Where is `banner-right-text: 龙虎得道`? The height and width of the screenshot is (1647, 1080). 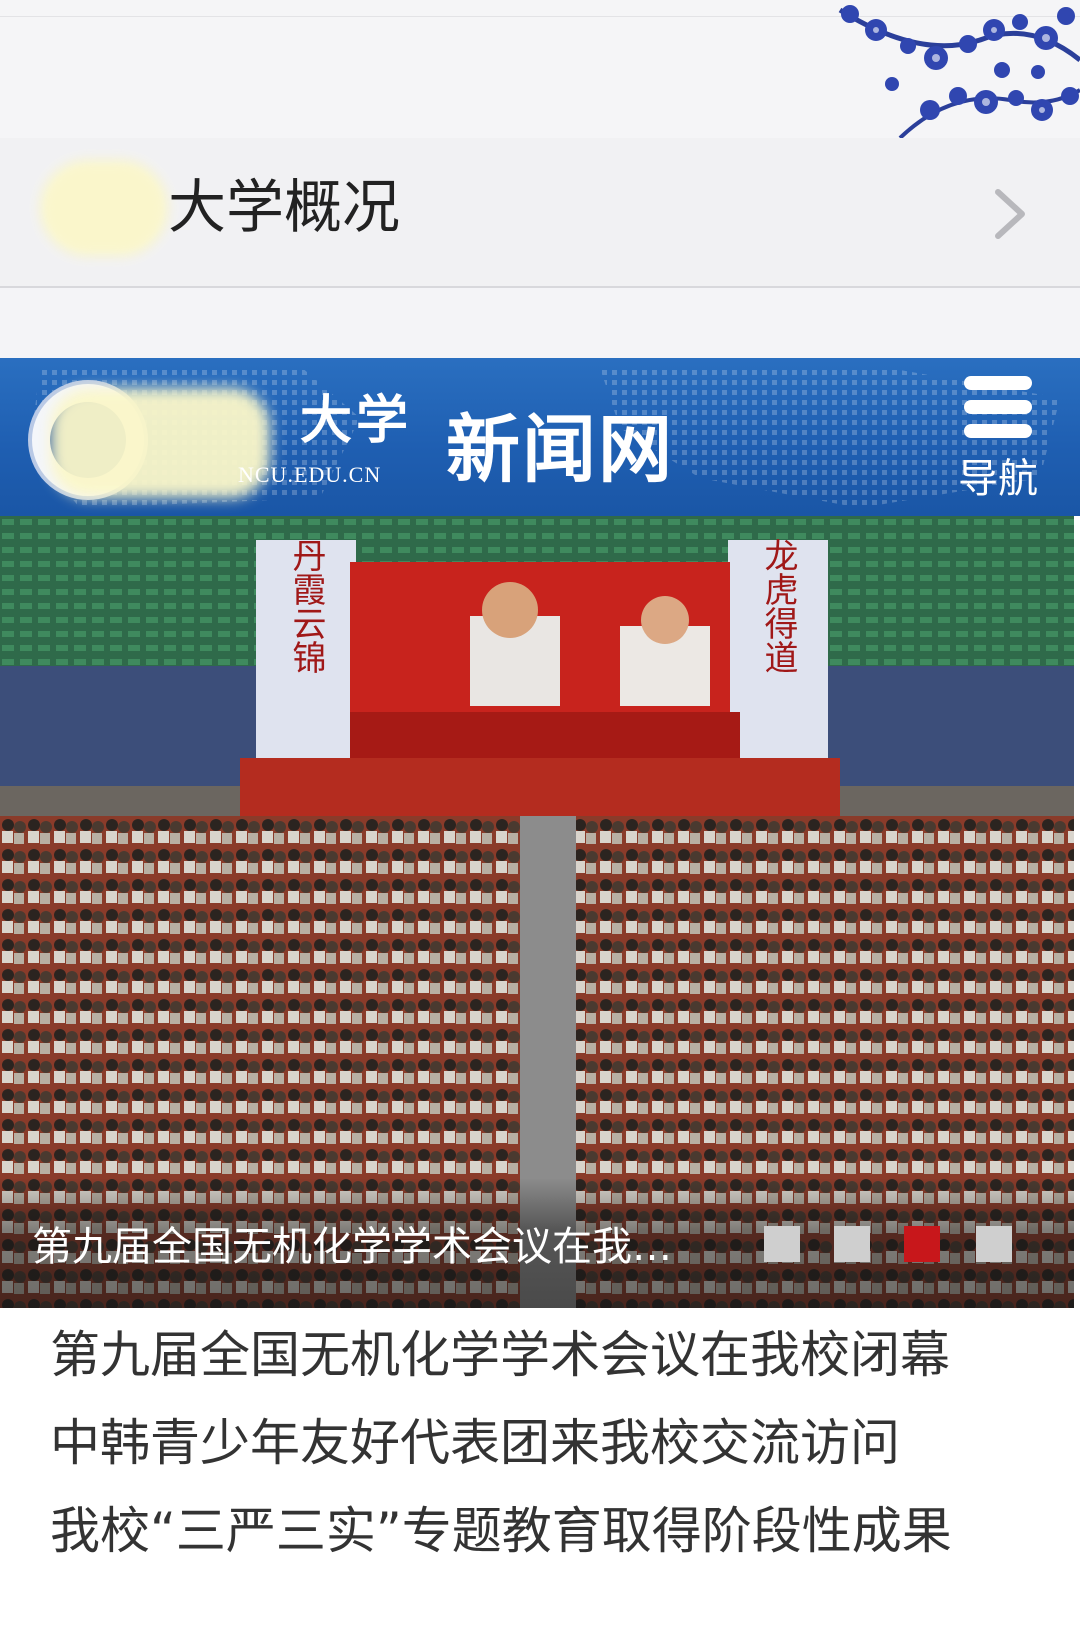 banner-right-text: 龙虎得道 is located at coordinates (778, 606).